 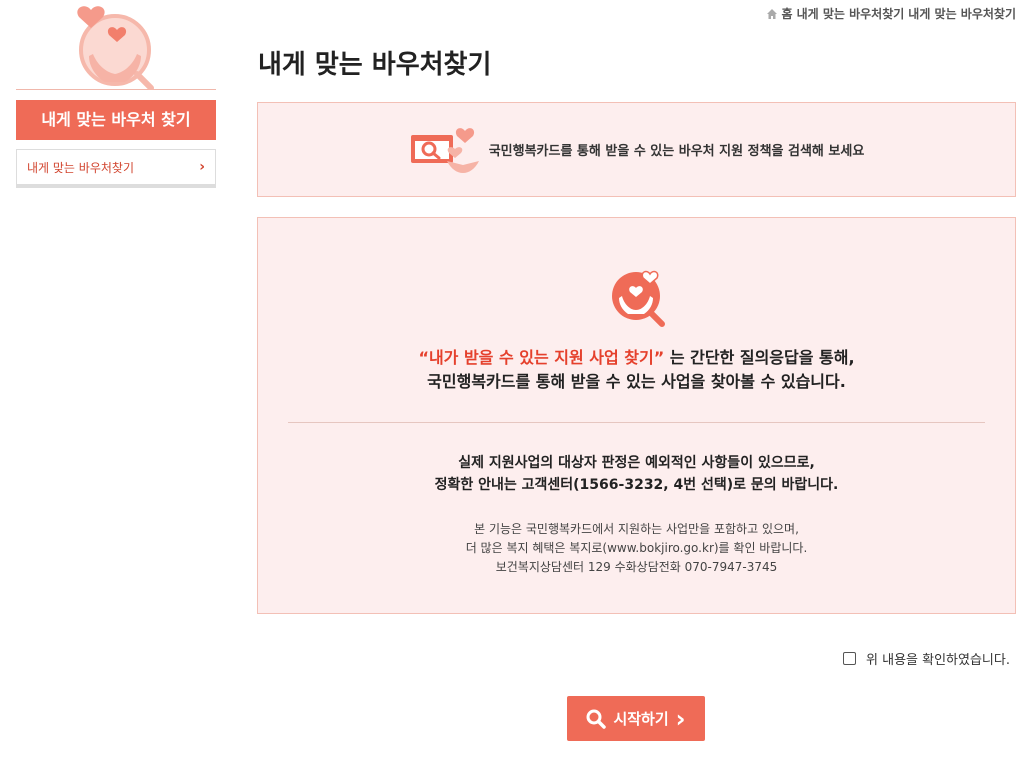 I want to click on sidebar-logo, so click(x=116, y=45).